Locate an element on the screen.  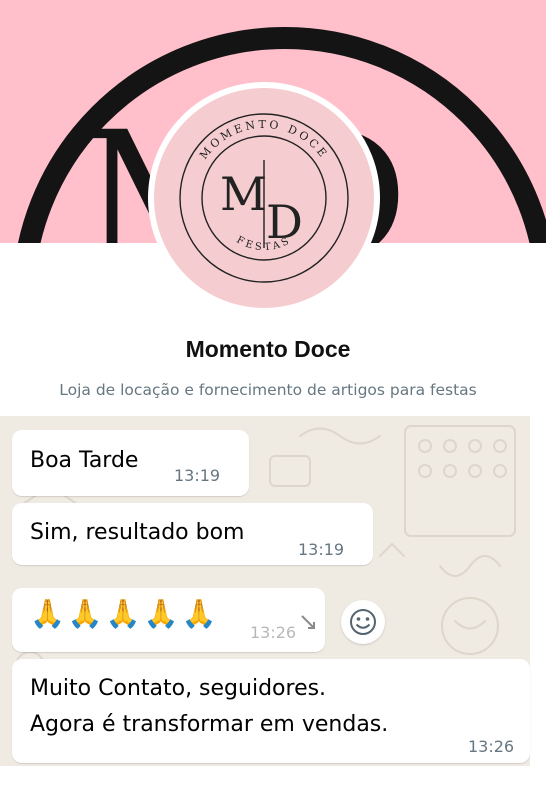
folded-hands-icon: 🙏🙏🙏🙏🙏 is located at coordinates (125, 613).